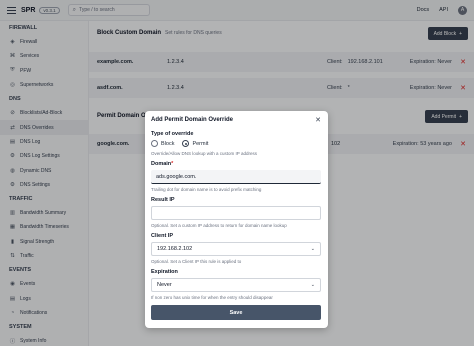  Describe the element at coordinates (318, 120) in the screenshot. I see `close-icon: ✕` at that location.